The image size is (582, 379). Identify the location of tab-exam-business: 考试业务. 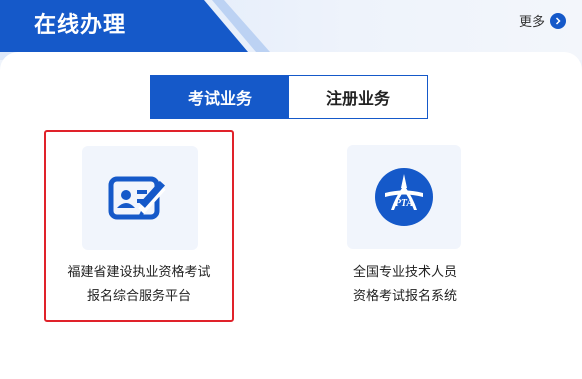
(220, 97).